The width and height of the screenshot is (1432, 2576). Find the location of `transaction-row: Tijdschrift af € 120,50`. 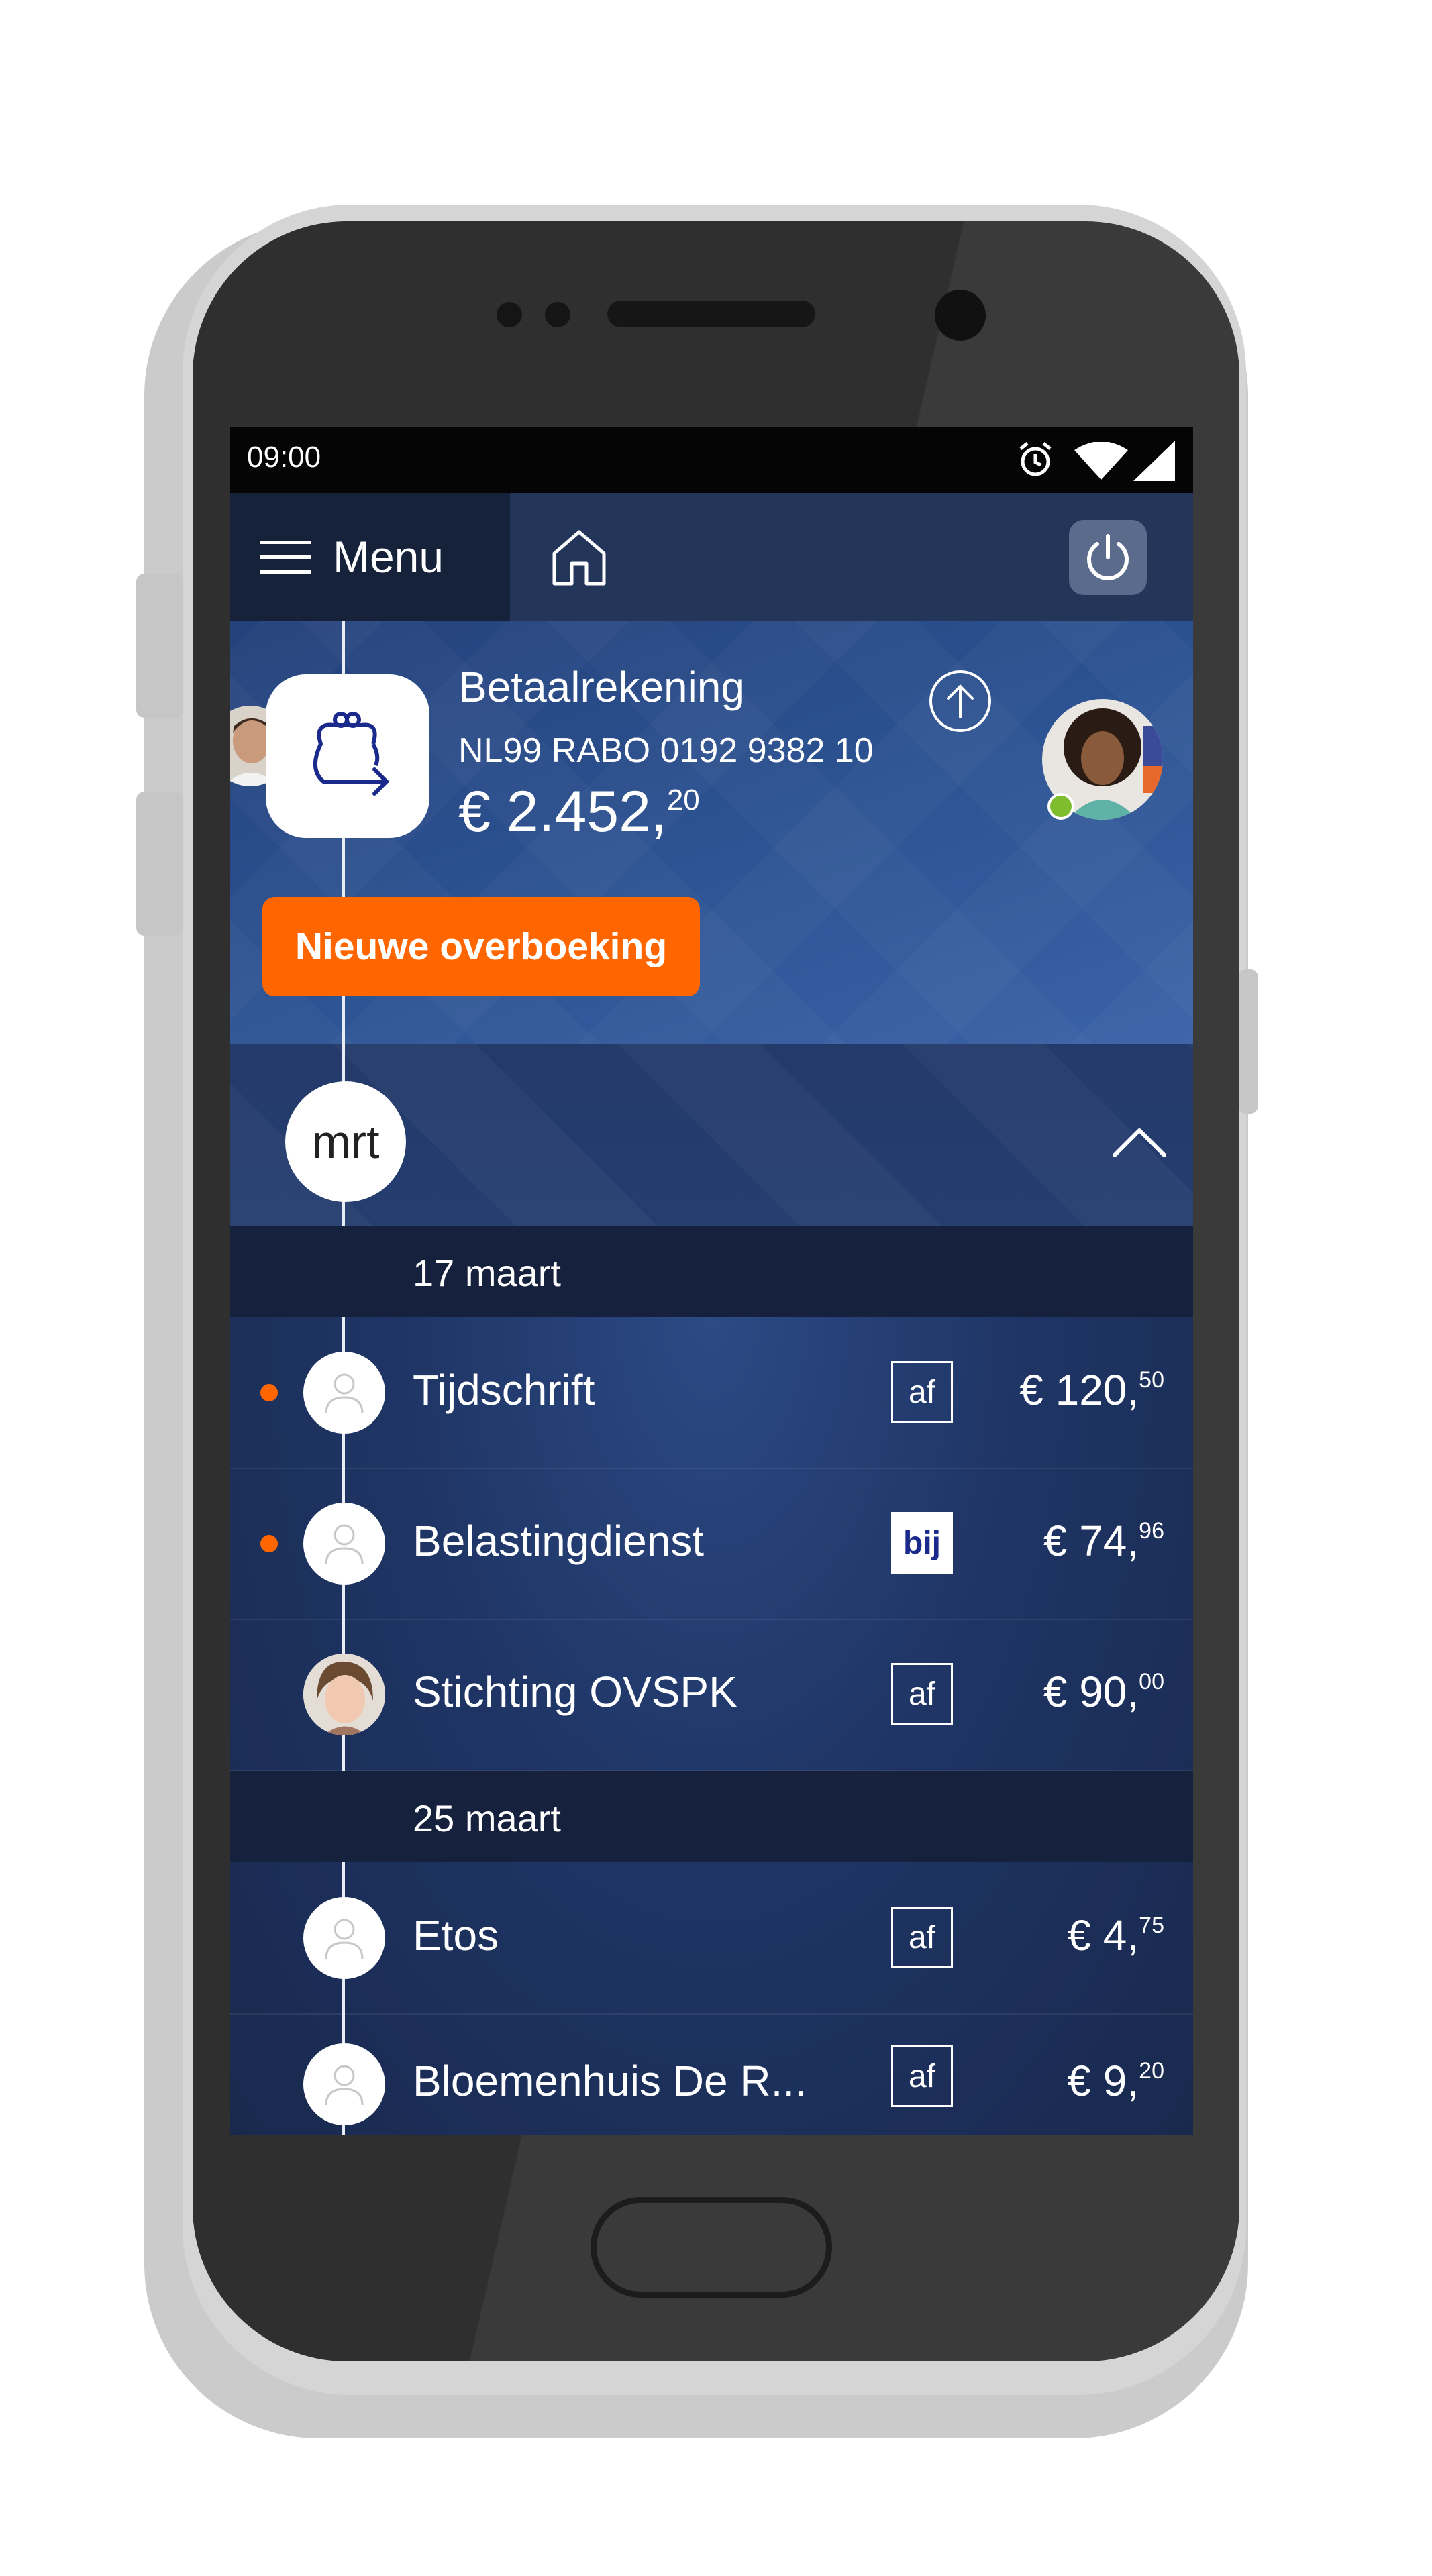

transaction-row: Tijdschrift af € 120,50 is located at coordinates (711, 1393).